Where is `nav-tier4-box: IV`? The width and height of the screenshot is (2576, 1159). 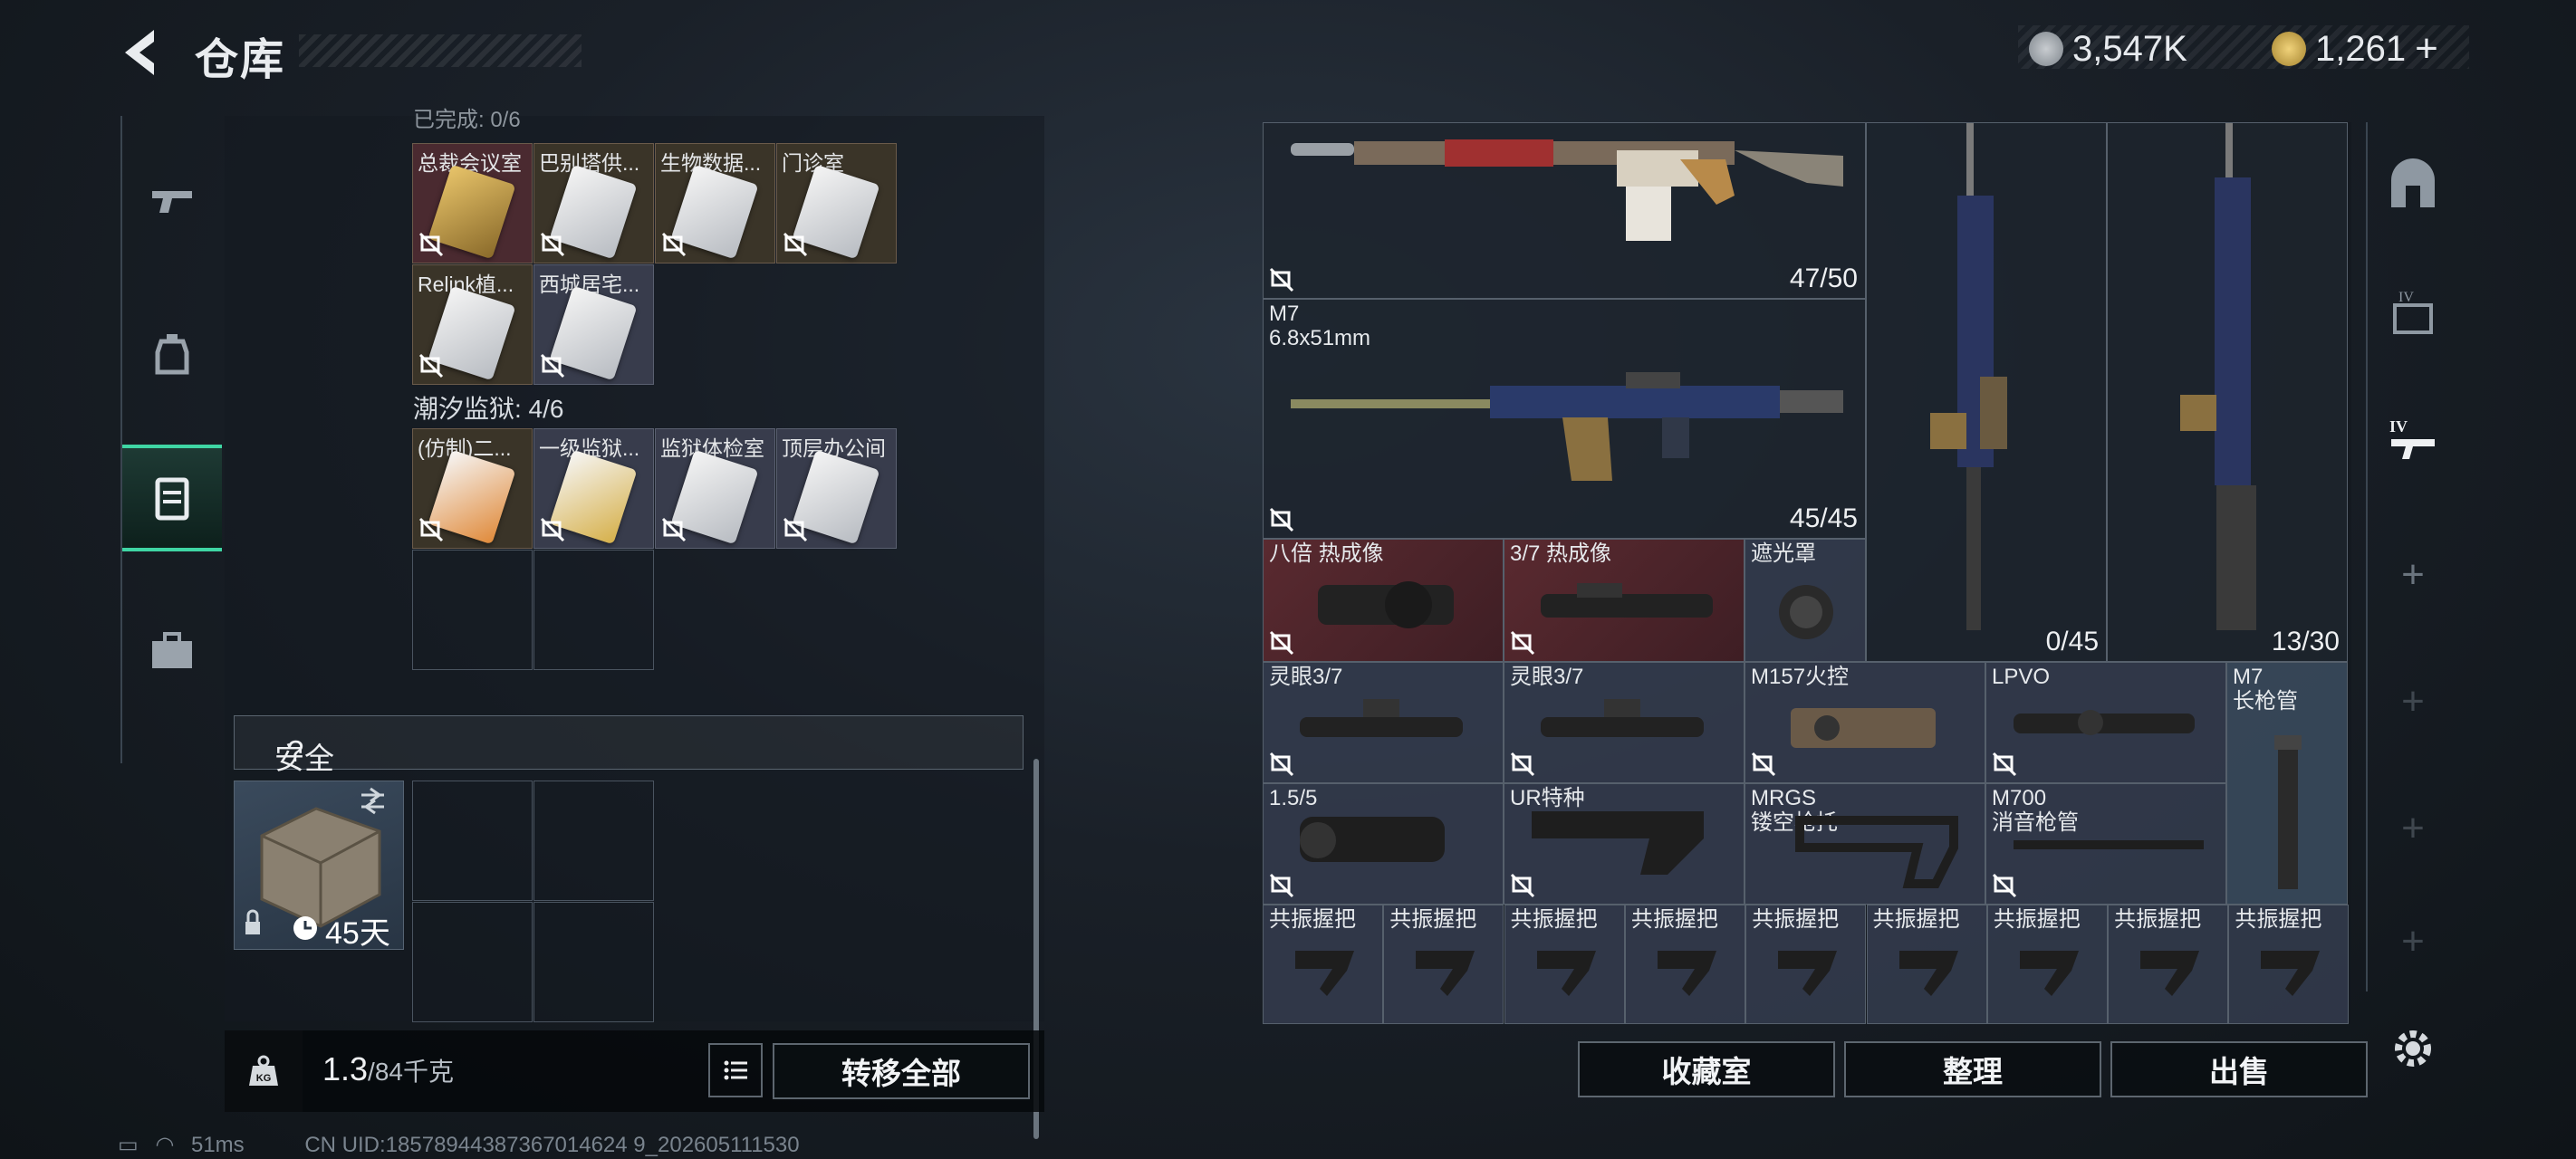
nav-tier4-box: IV is located at coordinates (2413, 313).